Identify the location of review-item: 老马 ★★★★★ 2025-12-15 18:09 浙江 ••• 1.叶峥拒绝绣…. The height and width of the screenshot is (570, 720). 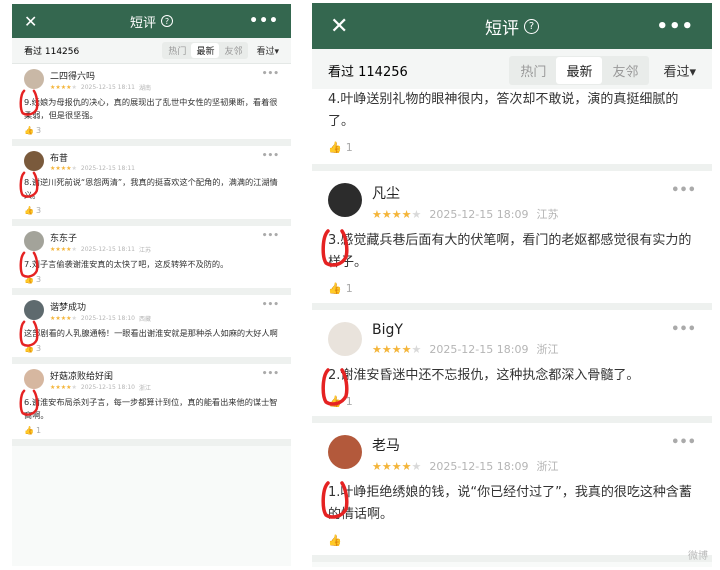
(512, 492).